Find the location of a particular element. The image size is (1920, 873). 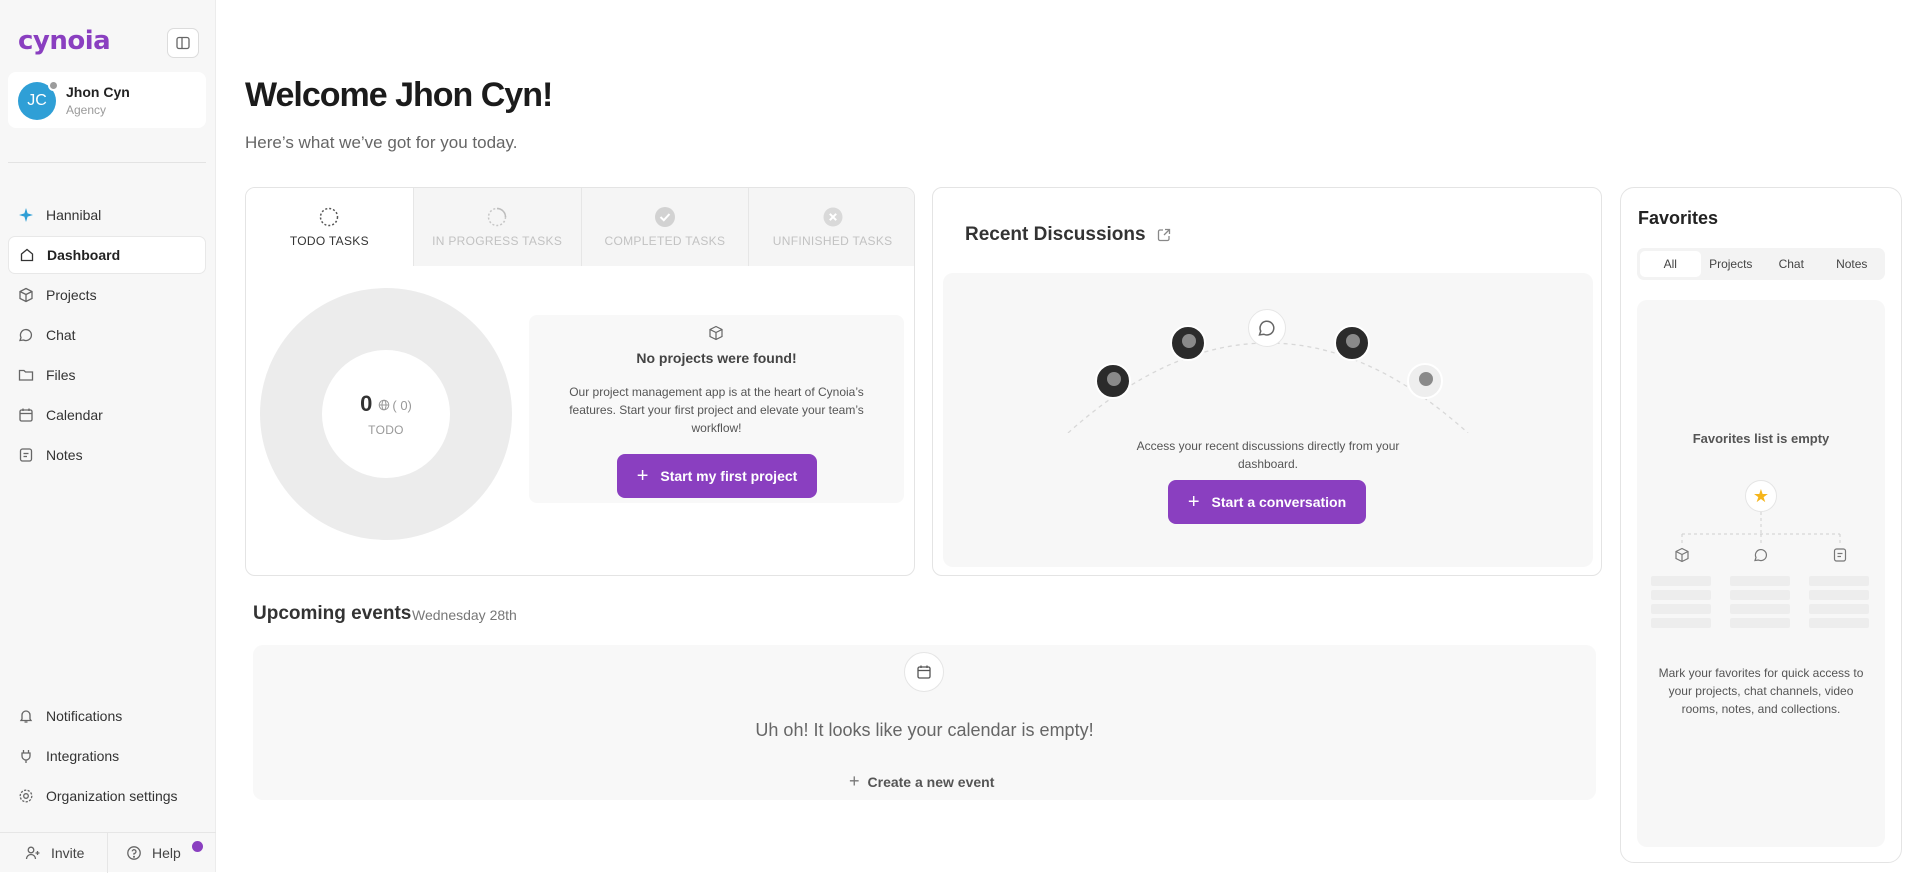

start-conversation-button: + Start a conversation is located at coordinates (1267, 502).